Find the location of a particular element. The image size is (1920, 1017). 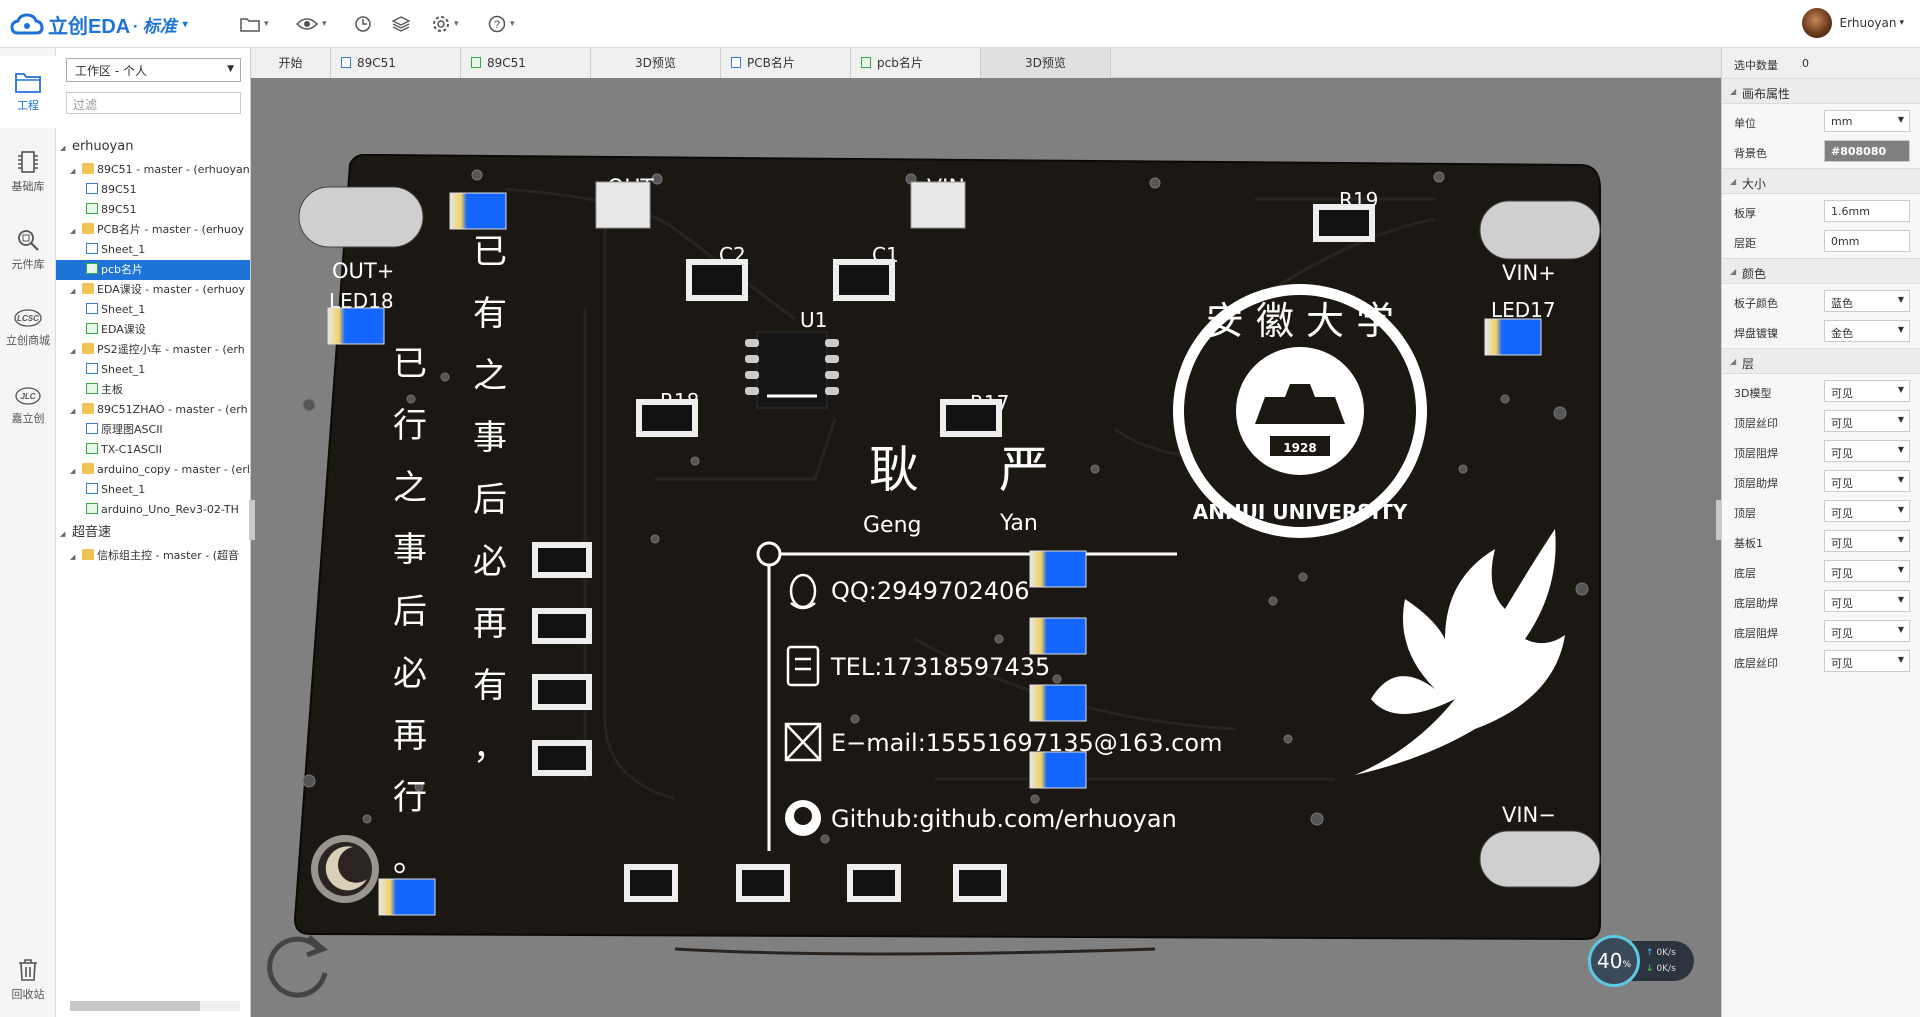

tab-2: 89C51 is located at coordinates (526, 63).